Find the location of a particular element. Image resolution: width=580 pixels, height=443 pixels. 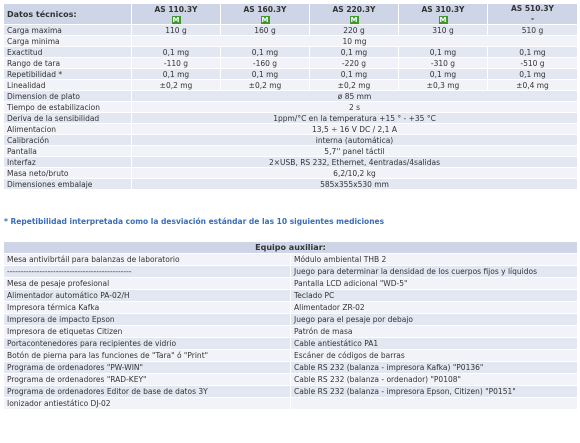

aux-item: Pantalla LCD adicional "WD-5" is located at coordinates (434, 283).